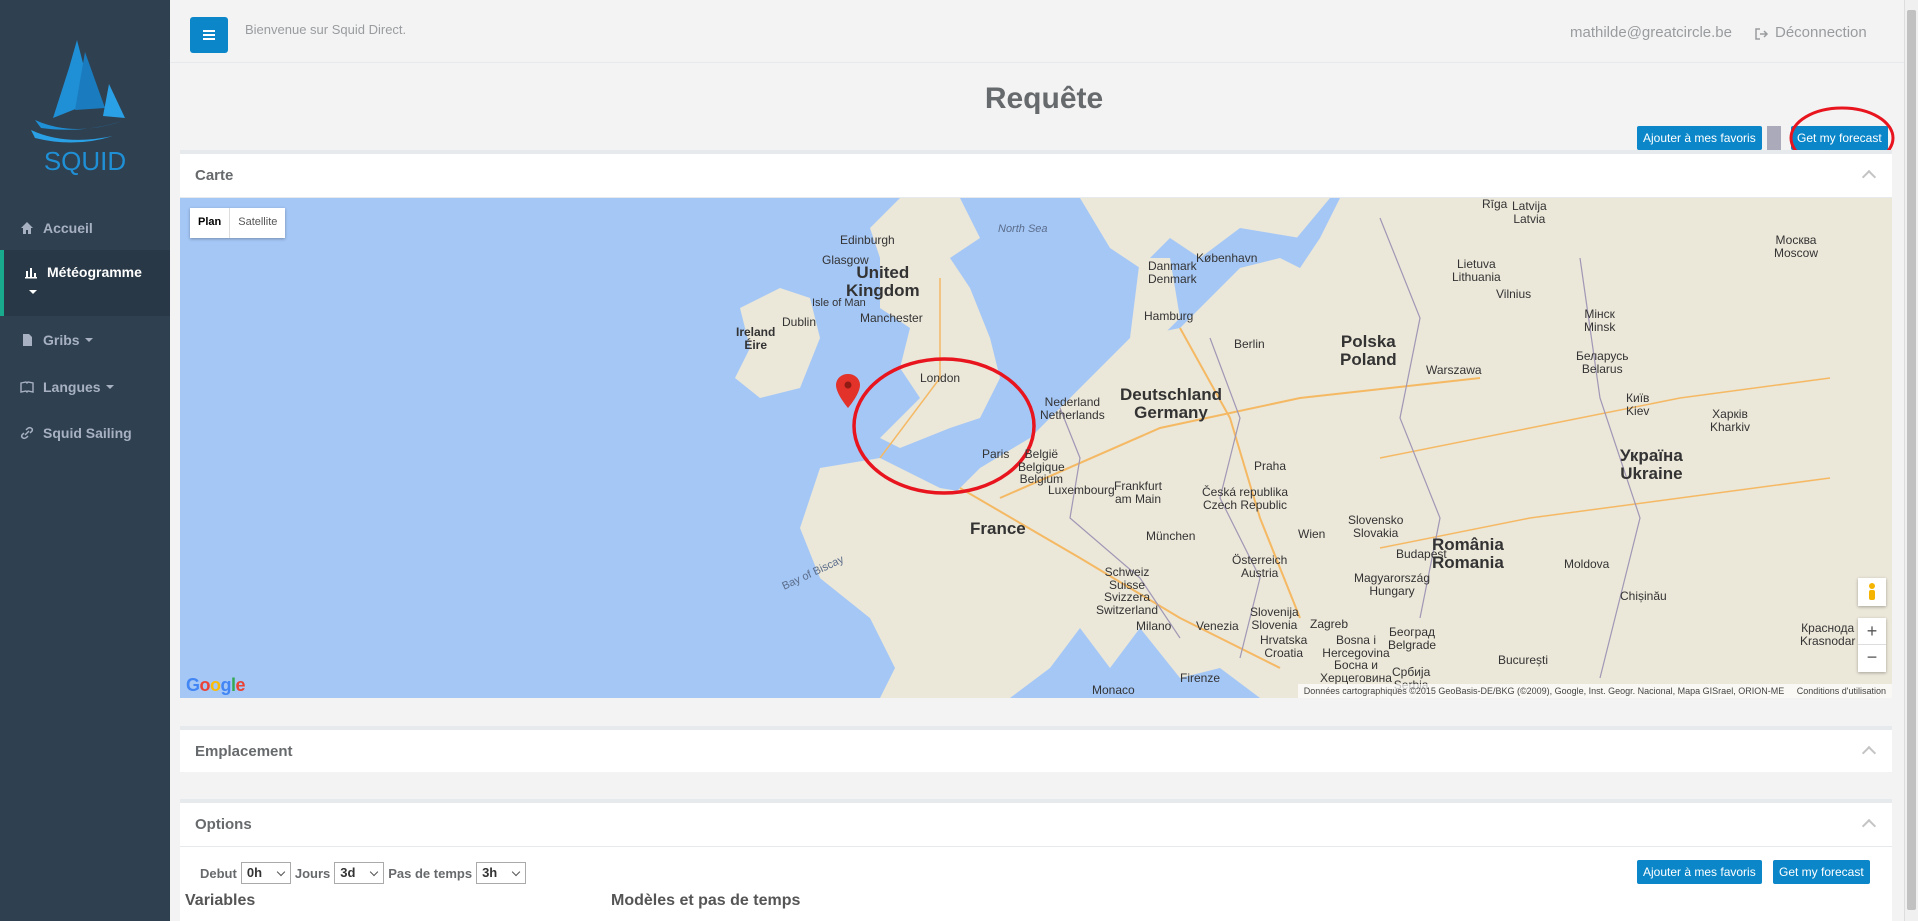  What do you see at coordinates (1154, 626) in the screenshot?
I see `map-label: Milano` at bounding box center [1154, 626].